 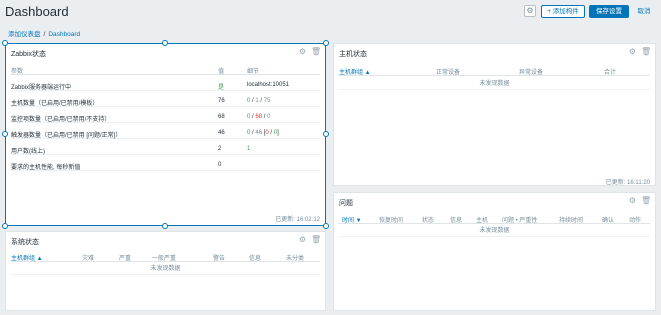 I want to click on table-header: 主机群组 ▲ 灾难 严重 一般严重 警告 信息 未分类, so click(x=165, y=256).